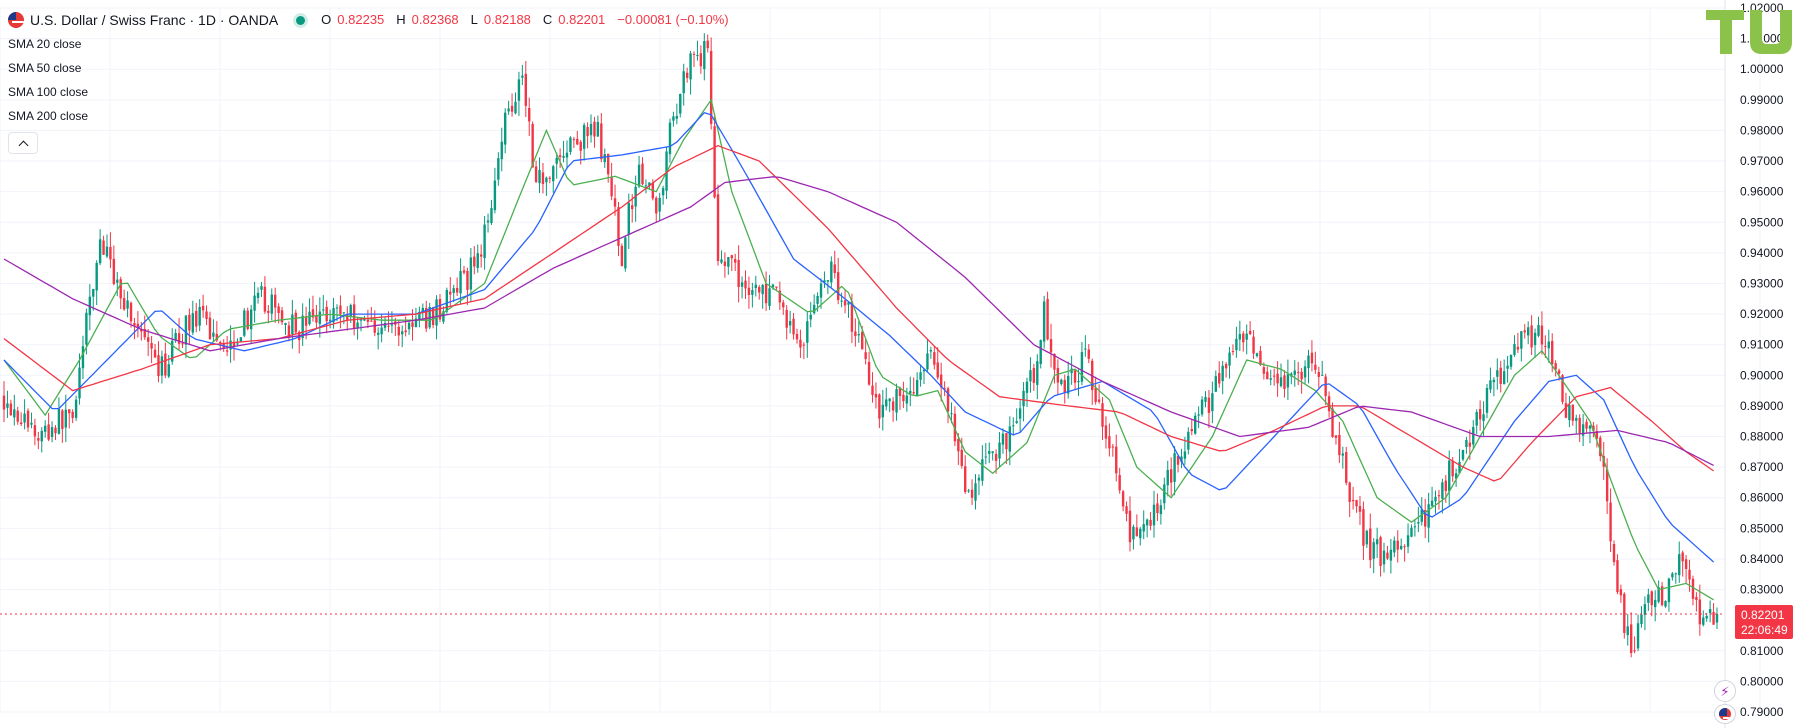 The image size is (1800, 728). What do you see at coordinates (1762, 222) in the screenshot?
I see `y-tick-label: 0.95000` at bounding box center [1762, 222].